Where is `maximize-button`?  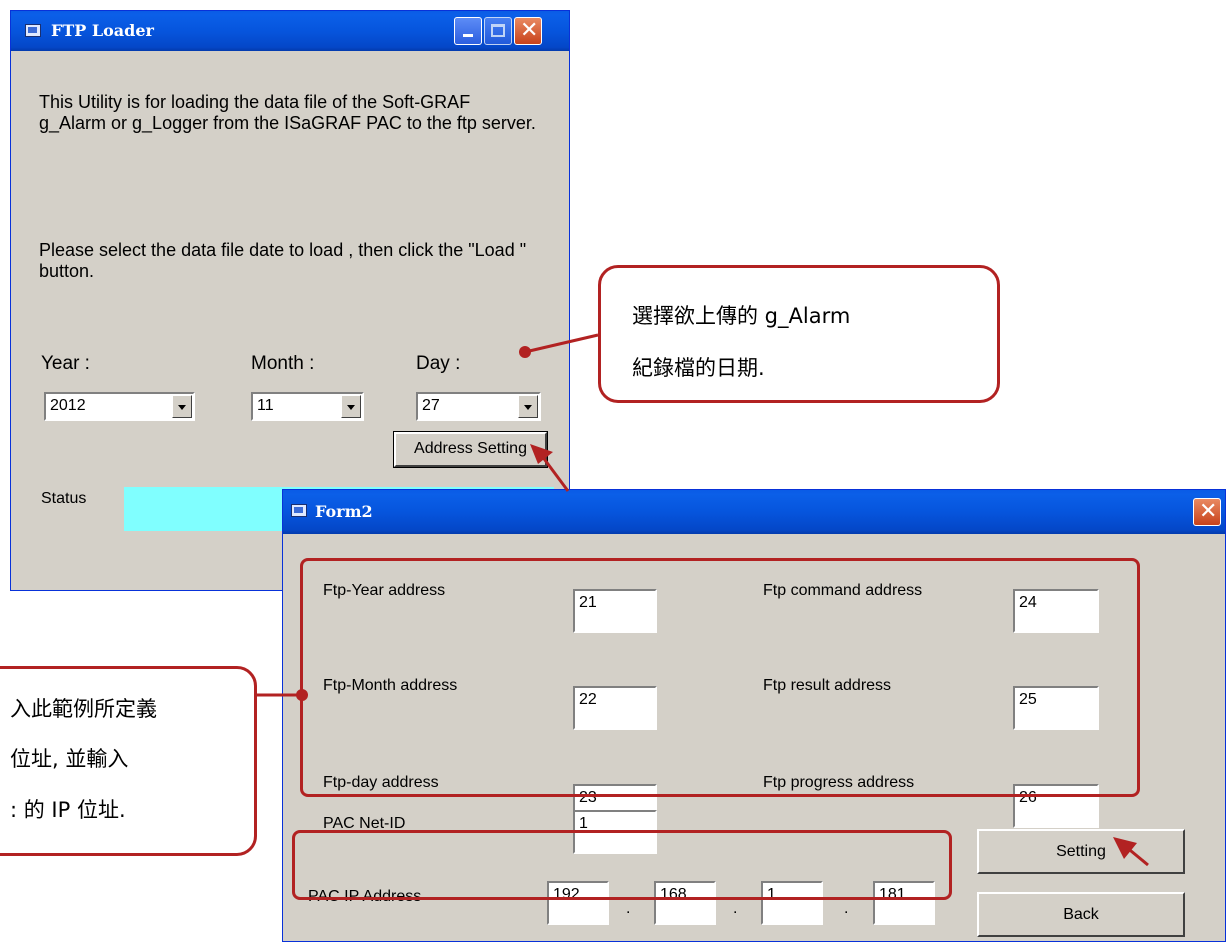 maximize-button is located at coordinates (498, 31).